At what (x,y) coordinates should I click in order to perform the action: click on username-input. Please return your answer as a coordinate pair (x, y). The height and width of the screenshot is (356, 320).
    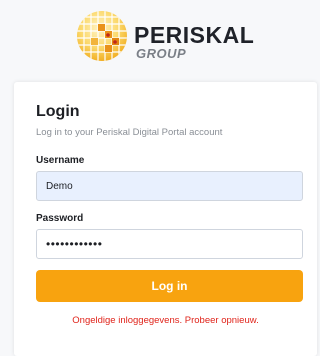
    Looking at the image, I should click on (169, 186).